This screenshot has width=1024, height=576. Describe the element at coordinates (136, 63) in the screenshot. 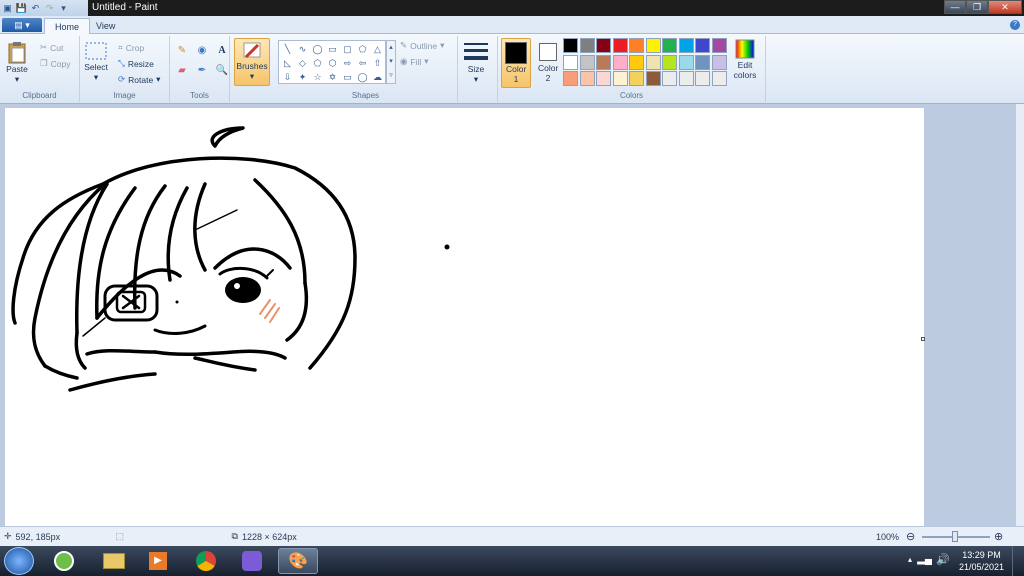

I see `resize-button: ⤡ Resize` at that location.